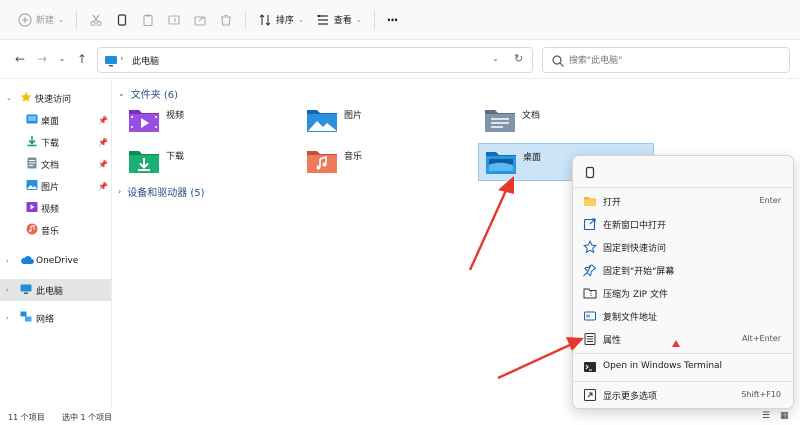 This screenshot has height=425, width=800. What do you see at coordinates (42, 59) in the screenshot?
I see `forward-button: →` at bounding box center [42, 59].